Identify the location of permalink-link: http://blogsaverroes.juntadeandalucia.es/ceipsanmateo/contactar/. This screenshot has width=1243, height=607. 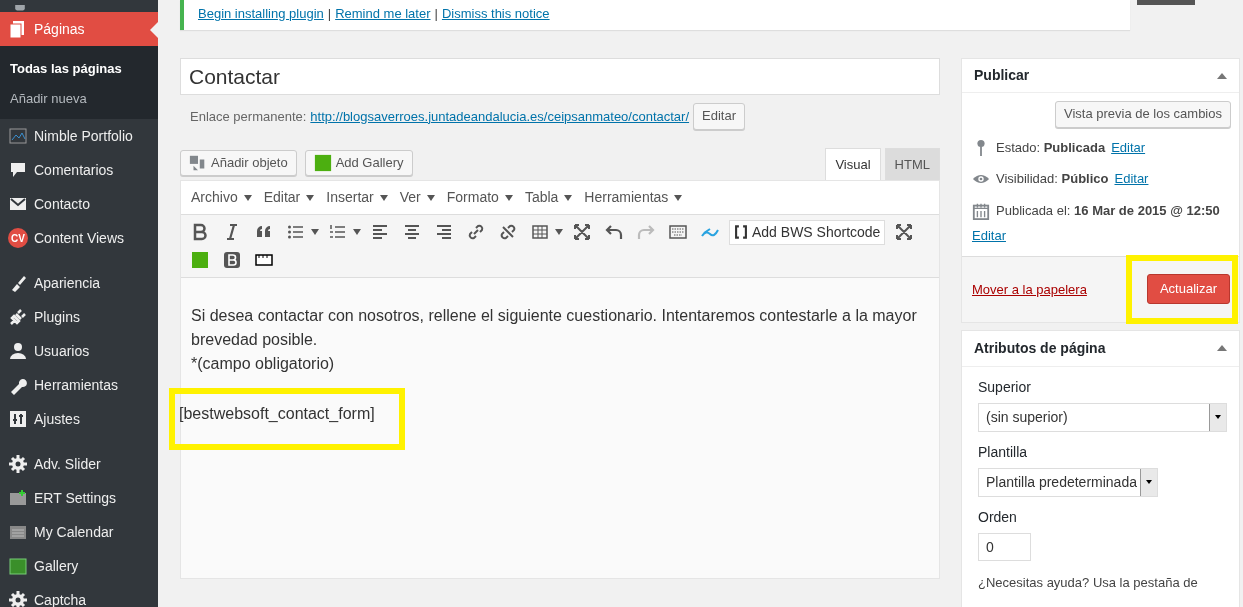
(500, 116).